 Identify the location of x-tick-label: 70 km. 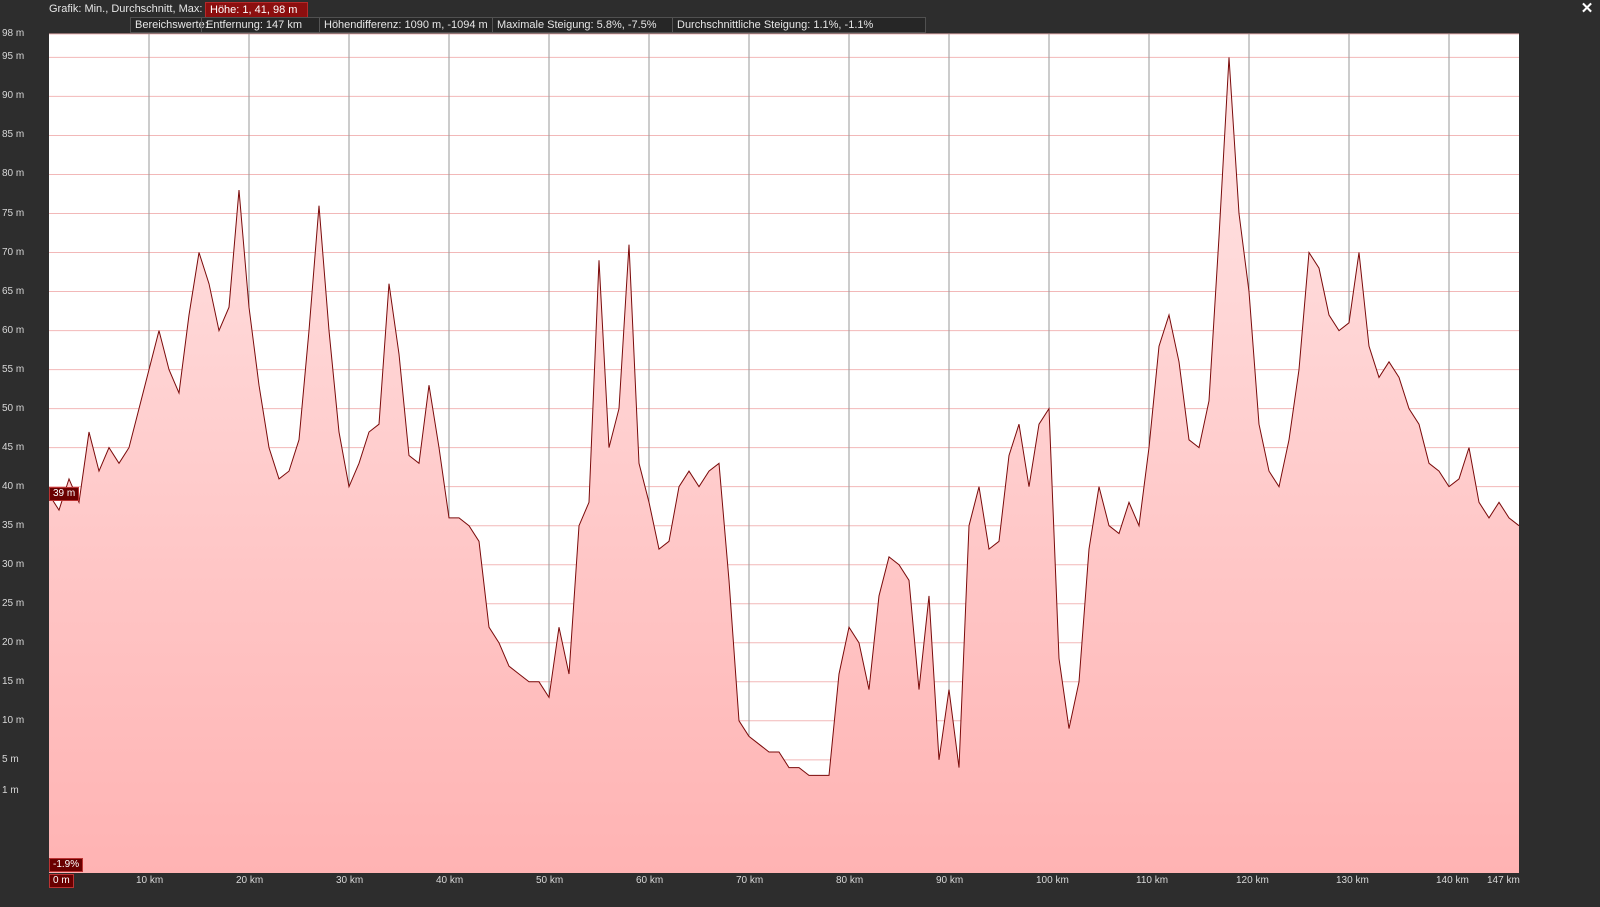
(750, 880).